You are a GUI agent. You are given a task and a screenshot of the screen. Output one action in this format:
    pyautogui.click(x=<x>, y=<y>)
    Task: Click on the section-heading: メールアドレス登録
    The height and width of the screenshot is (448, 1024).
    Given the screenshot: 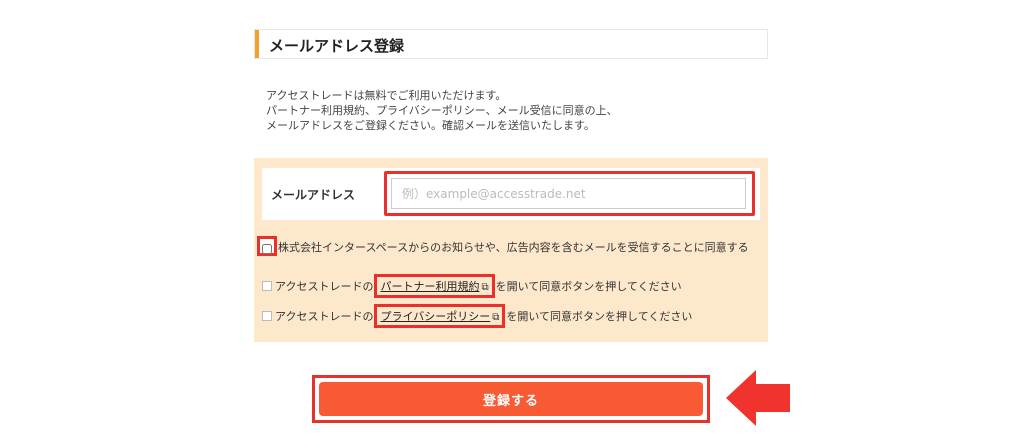 What is the action you would take?
    pyautogui.click(x=511, y=44)
    